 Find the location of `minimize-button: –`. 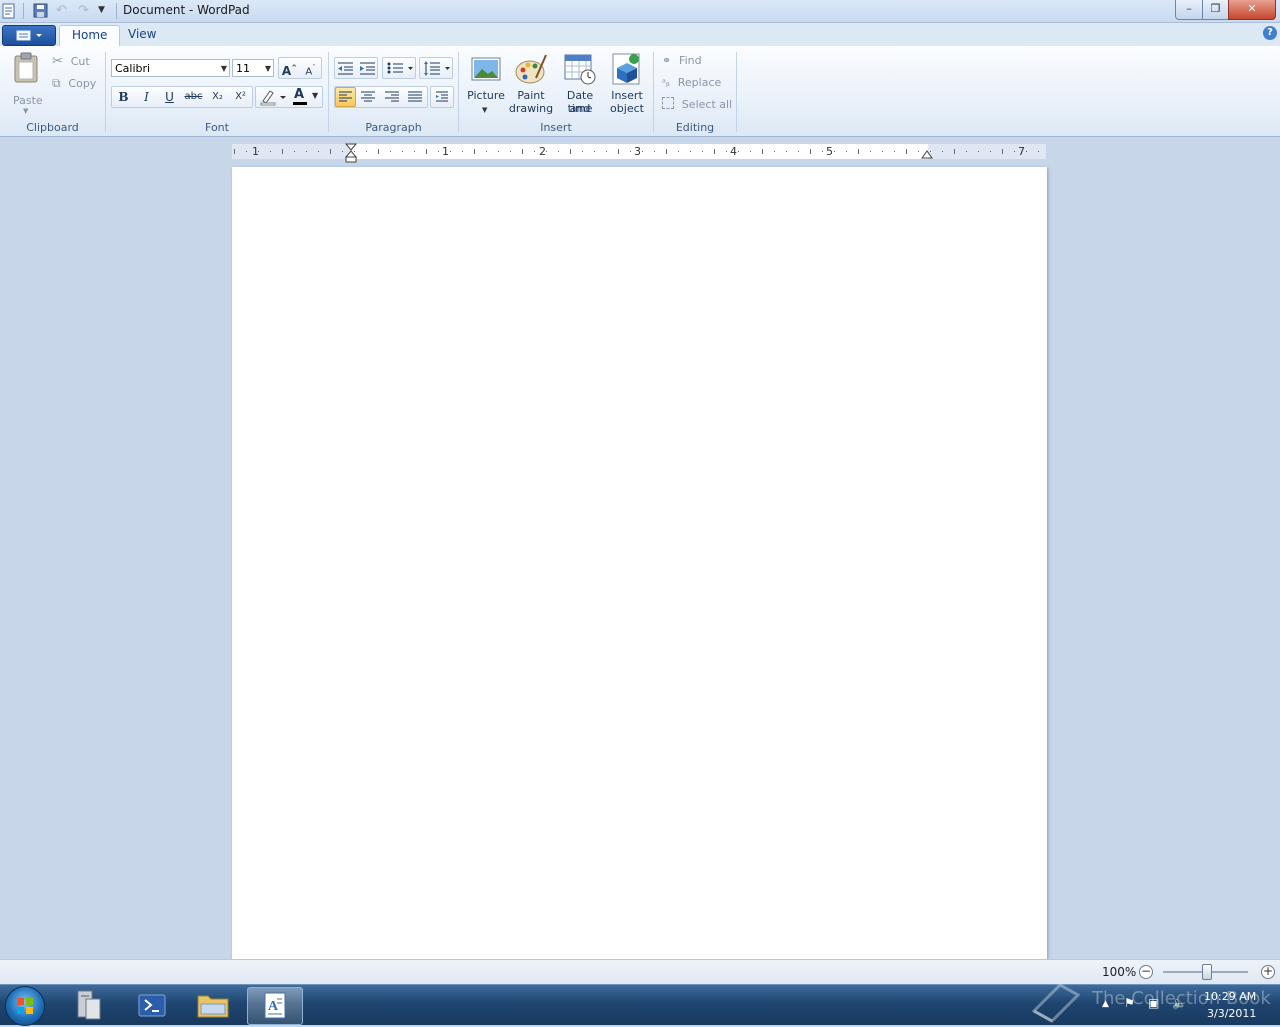

minimize-button: – is located at coordinates (1189, 10).